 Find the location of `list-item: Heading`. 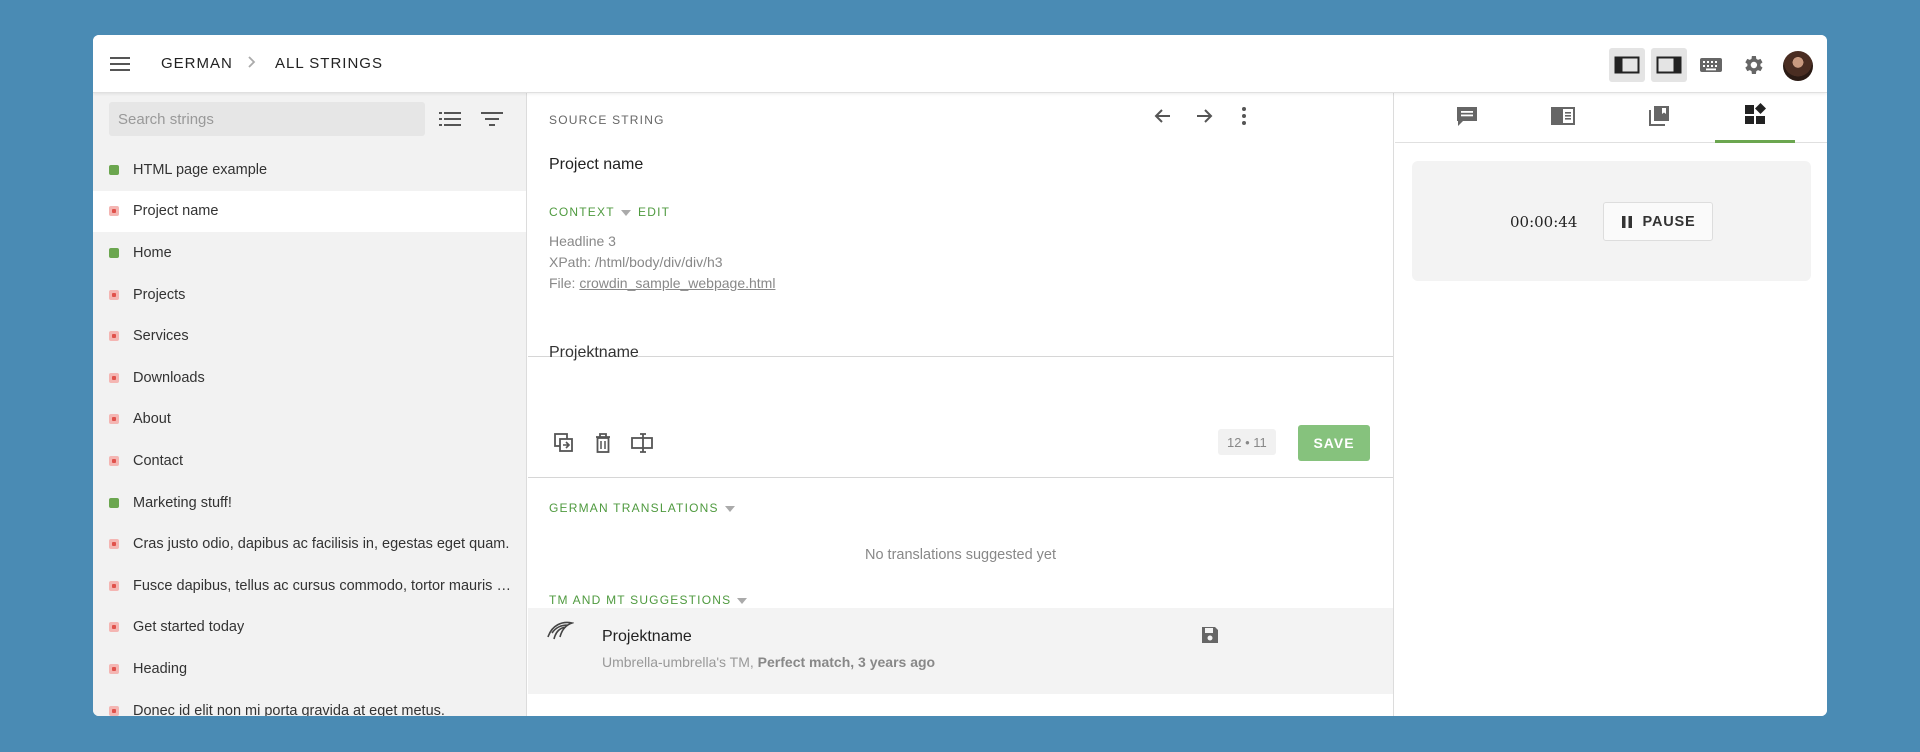

list-item: Heading is located at coordinates (309, 669).